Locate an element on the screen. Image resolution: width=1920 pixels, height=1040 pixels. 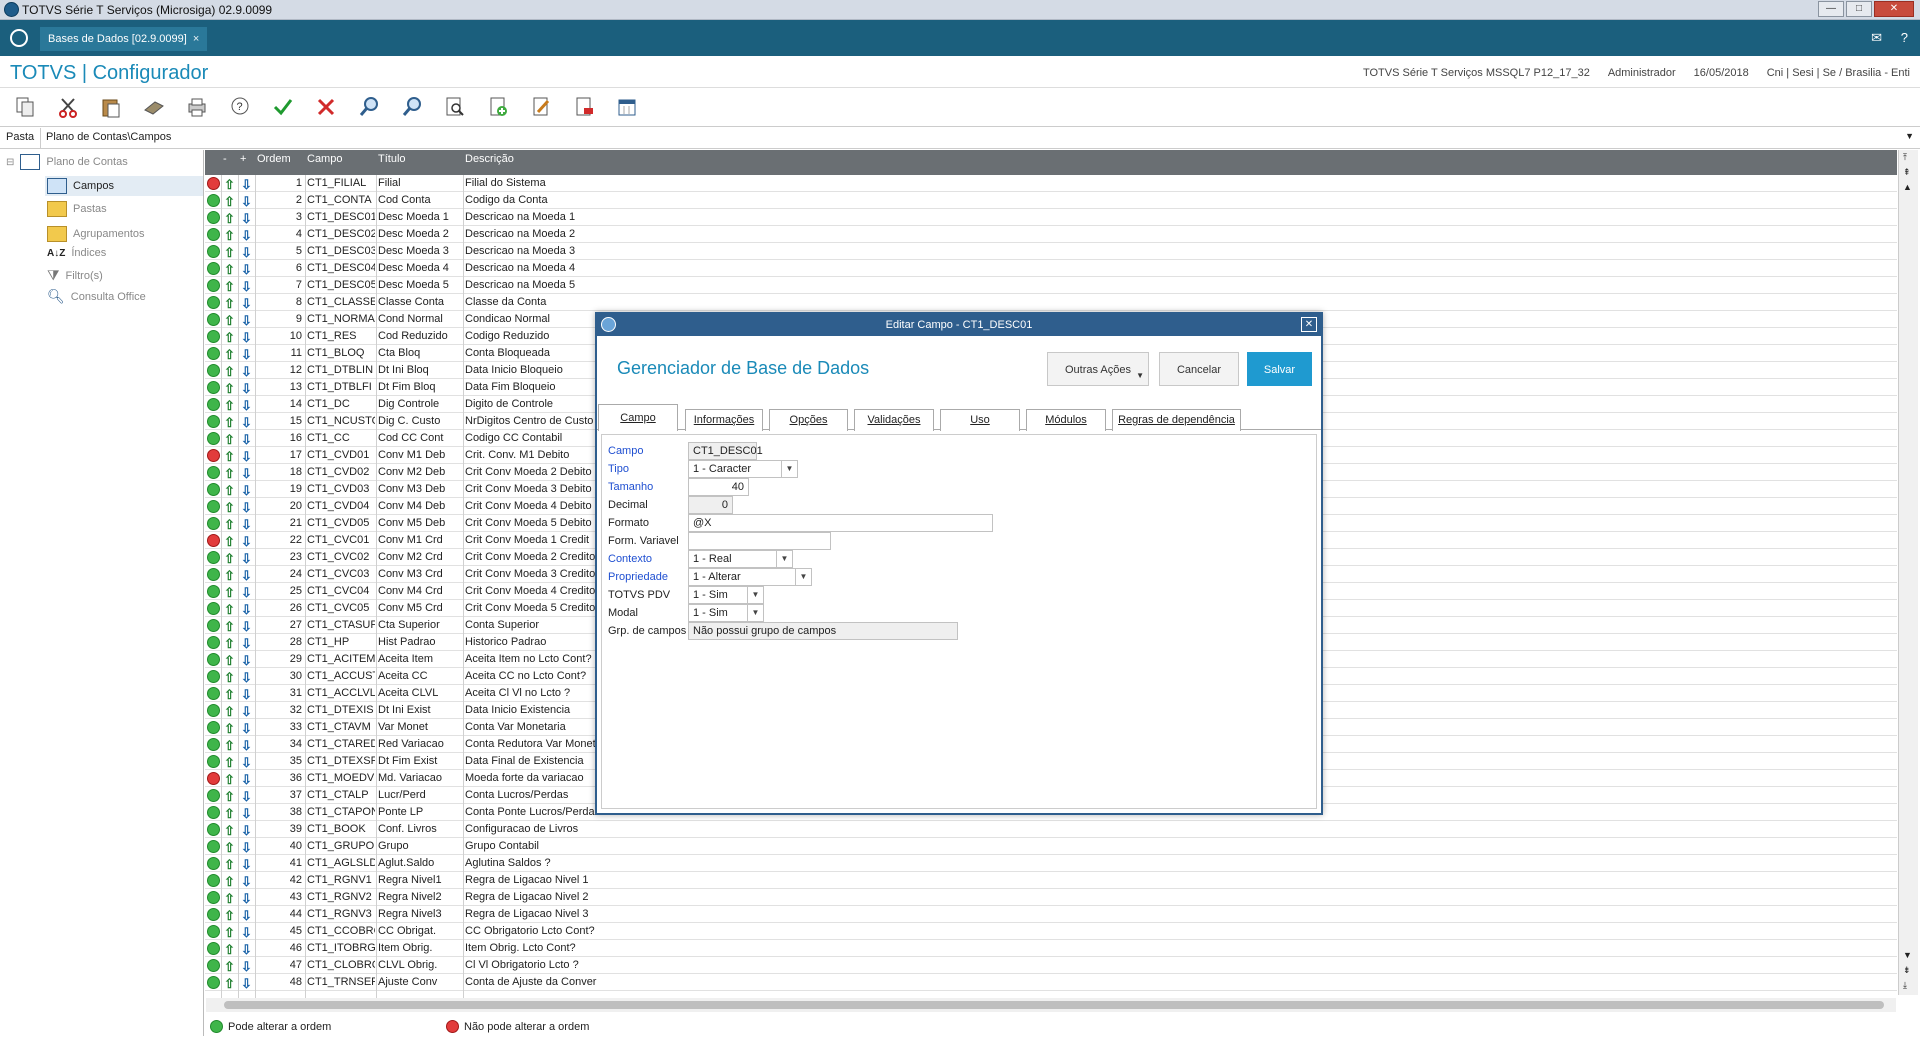
tab-modulos: Módulos is located at coordinates (1066, 420).